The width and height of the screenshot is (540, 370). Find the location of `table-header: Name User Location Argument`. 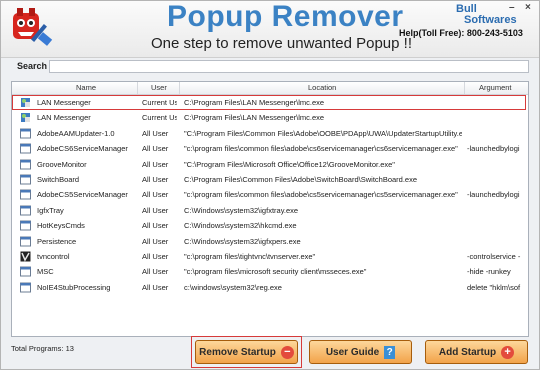

table-header: Name User Location Argument is located at coordinates (270, 88).